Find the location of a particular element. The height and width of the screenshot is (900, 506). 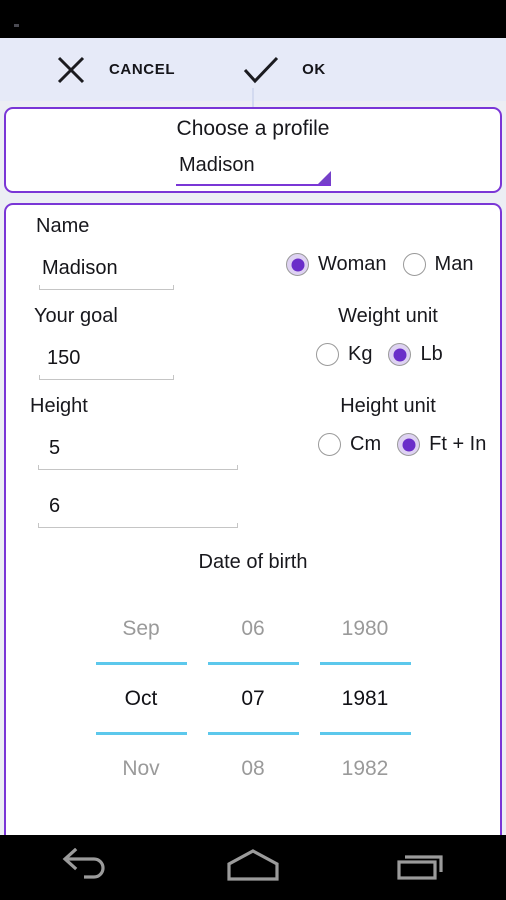

status-bar-indicator is located at coordinates (16, 25).